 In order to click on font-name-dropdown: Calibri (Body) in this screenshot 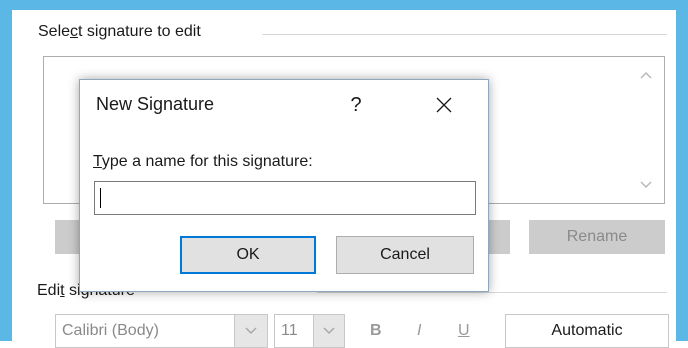, I will do `click(145, 331)`.